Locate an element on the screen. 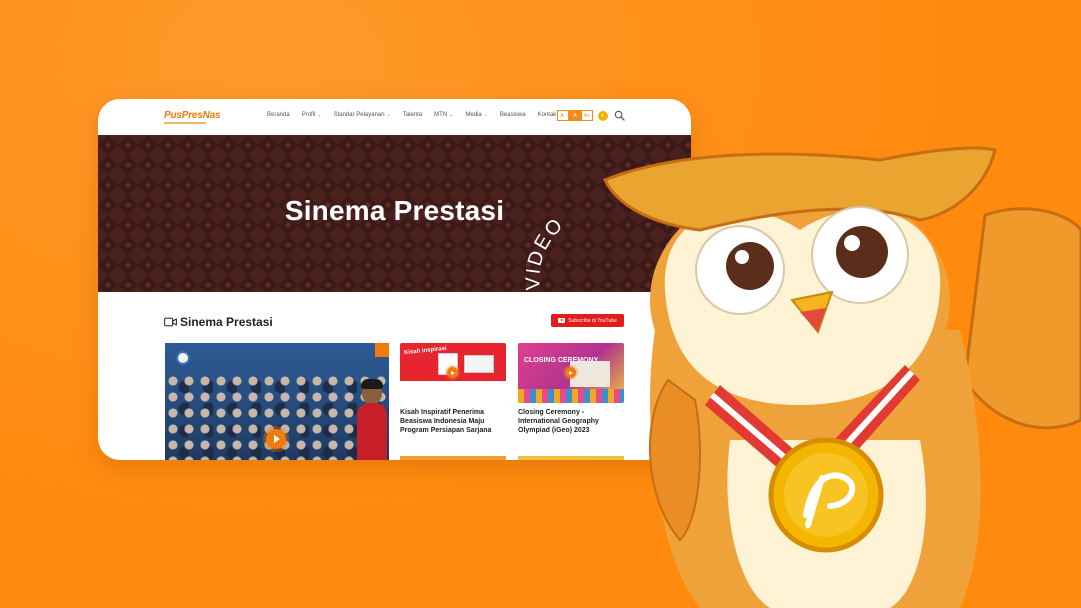 The height and width of the screenshot is (608, 1081). nav-item-beranda: Beranda is located at coordinates (278, 115).